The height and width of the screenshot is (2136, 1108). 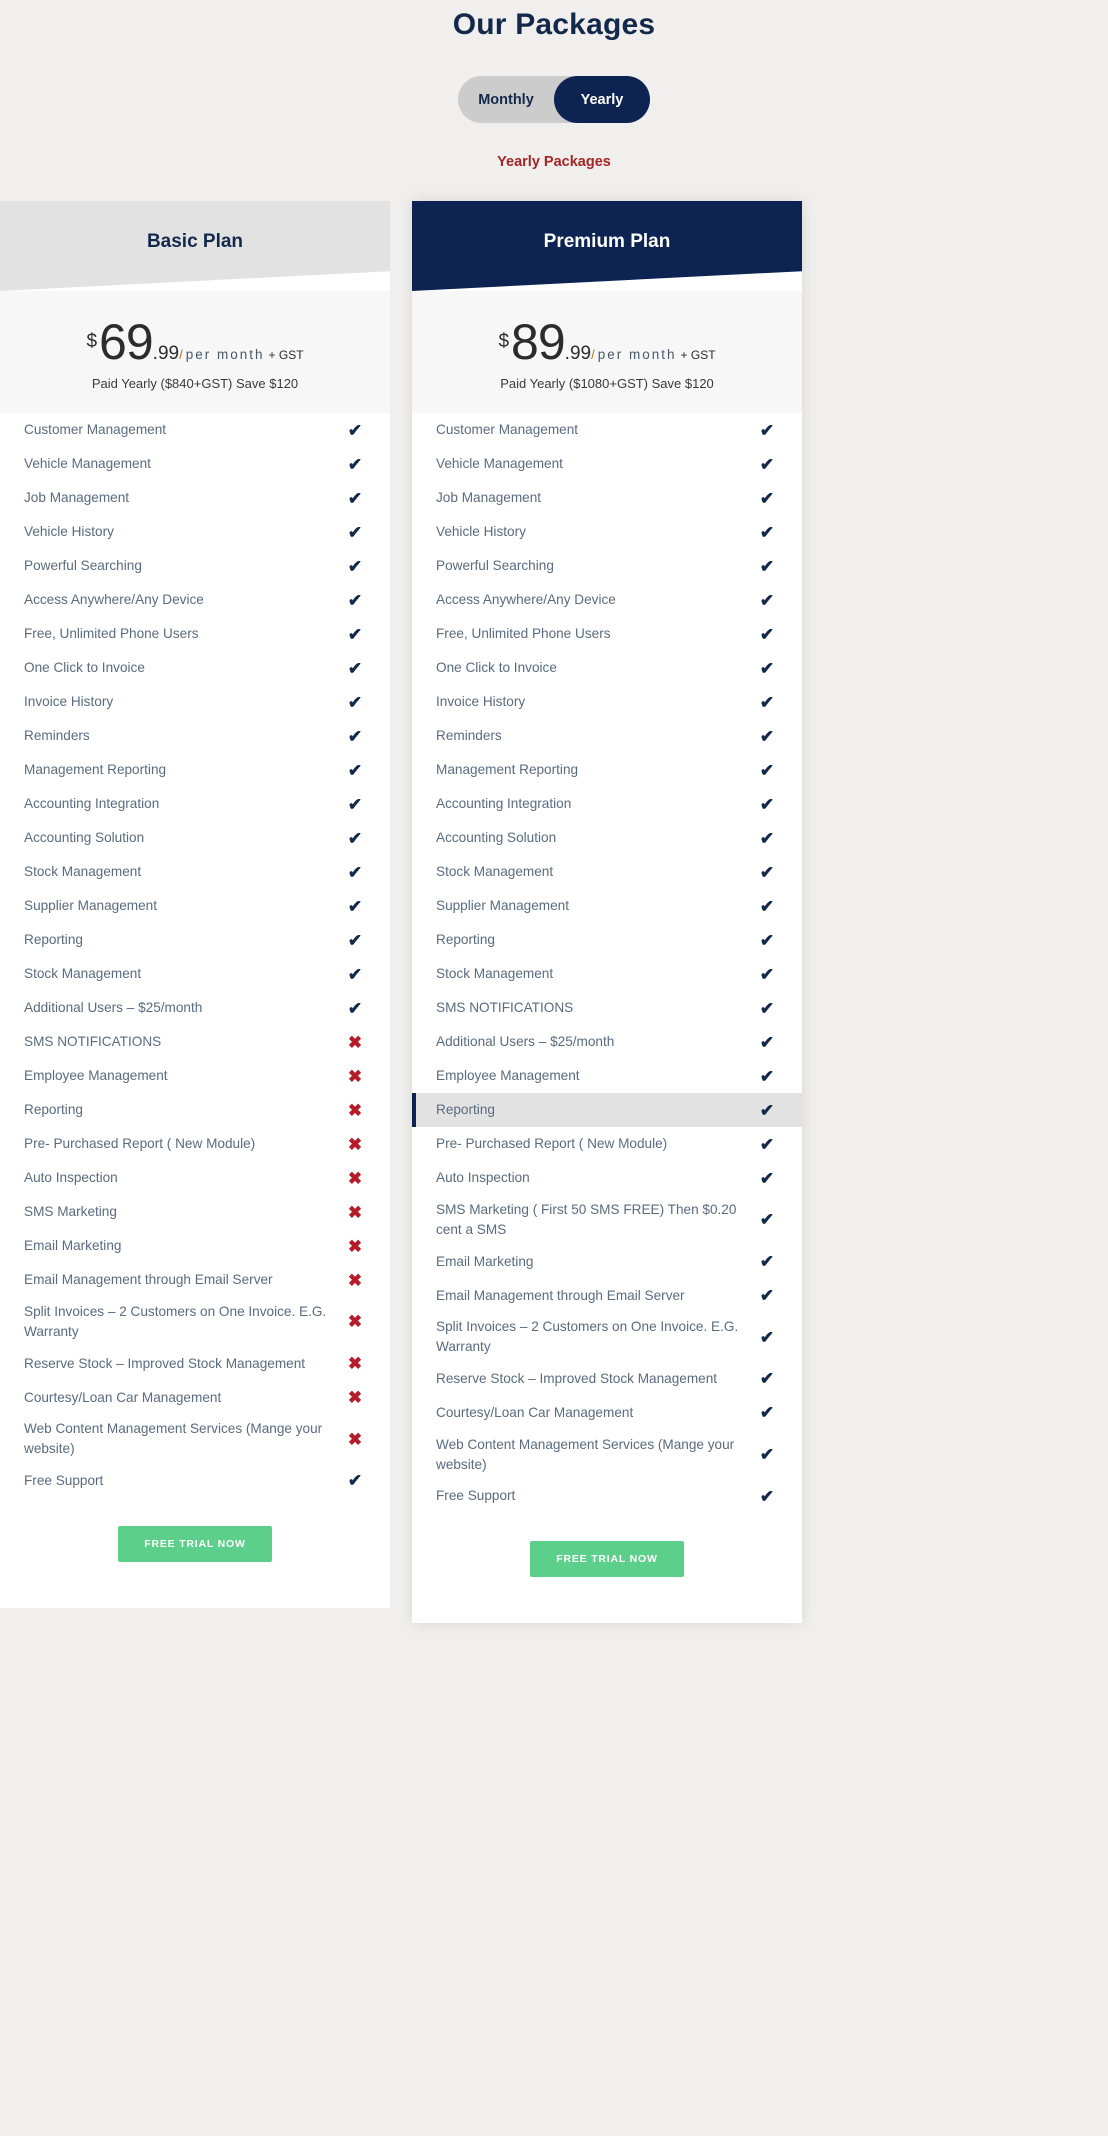 I want to click on feature-label: Stock Management, so click(x=83, y=872).